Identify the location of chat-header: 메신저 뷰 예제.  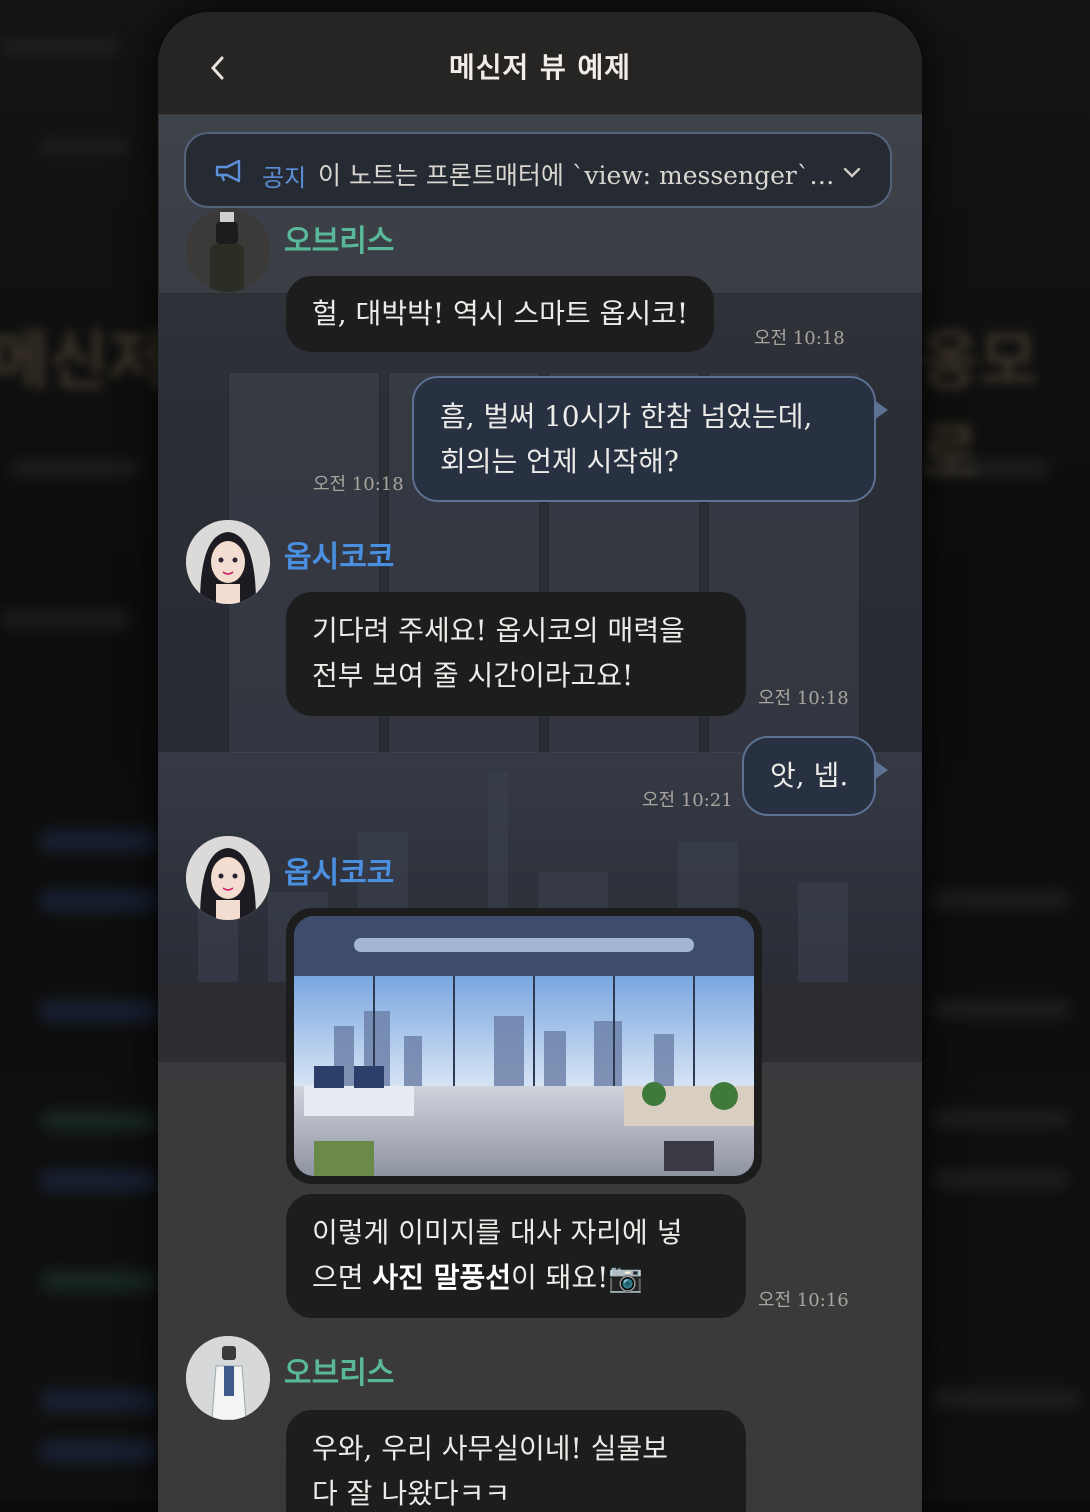
(540, 63).